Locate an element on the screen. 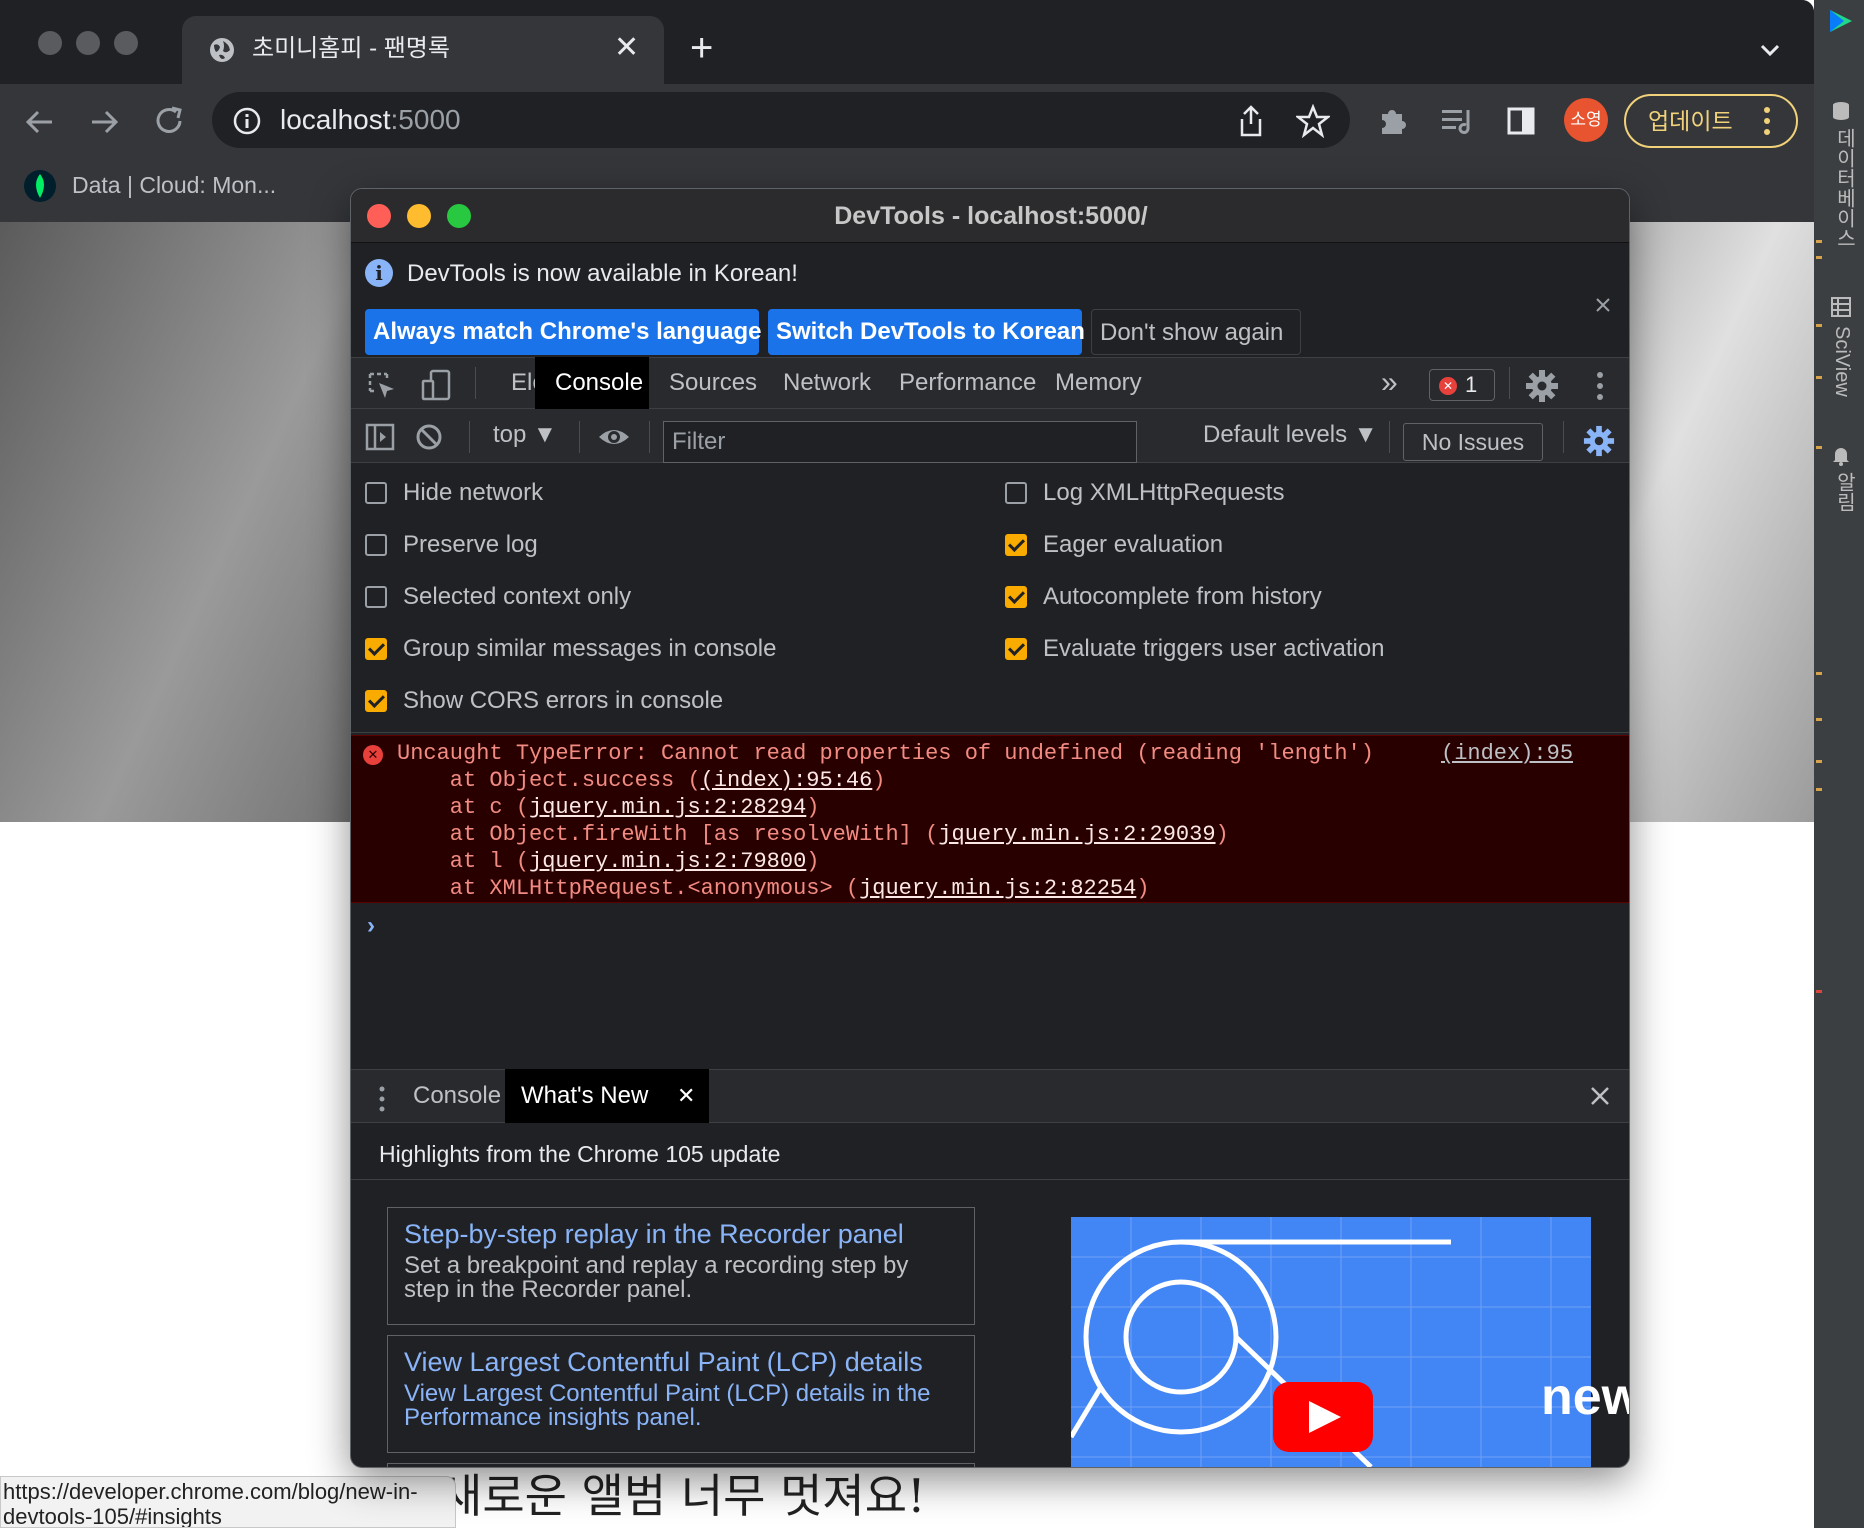 The width and height of the screenshot is (1864, 1528). show-sidebar-icon is located at coordinates (380, 437).